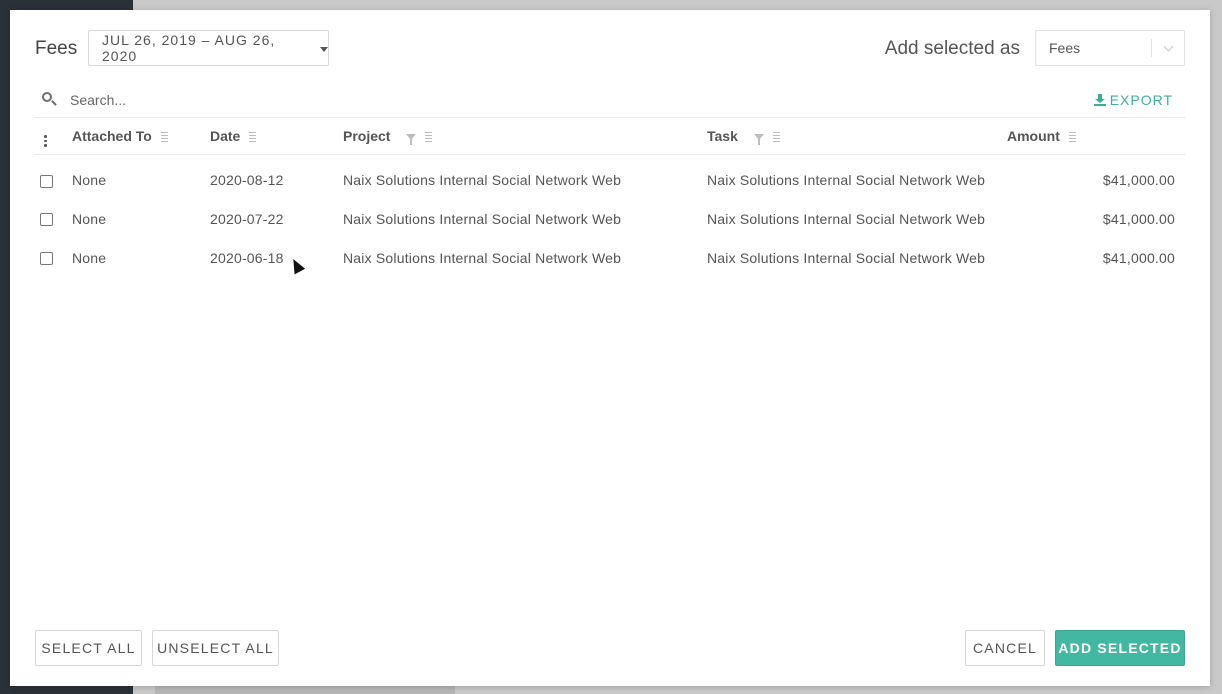 The height and width of the screenshot is (694, 1222). Describe the element at coordinates (88, 648) in the screenshot. I see `select-all-button: SELECT ALL` at that location.